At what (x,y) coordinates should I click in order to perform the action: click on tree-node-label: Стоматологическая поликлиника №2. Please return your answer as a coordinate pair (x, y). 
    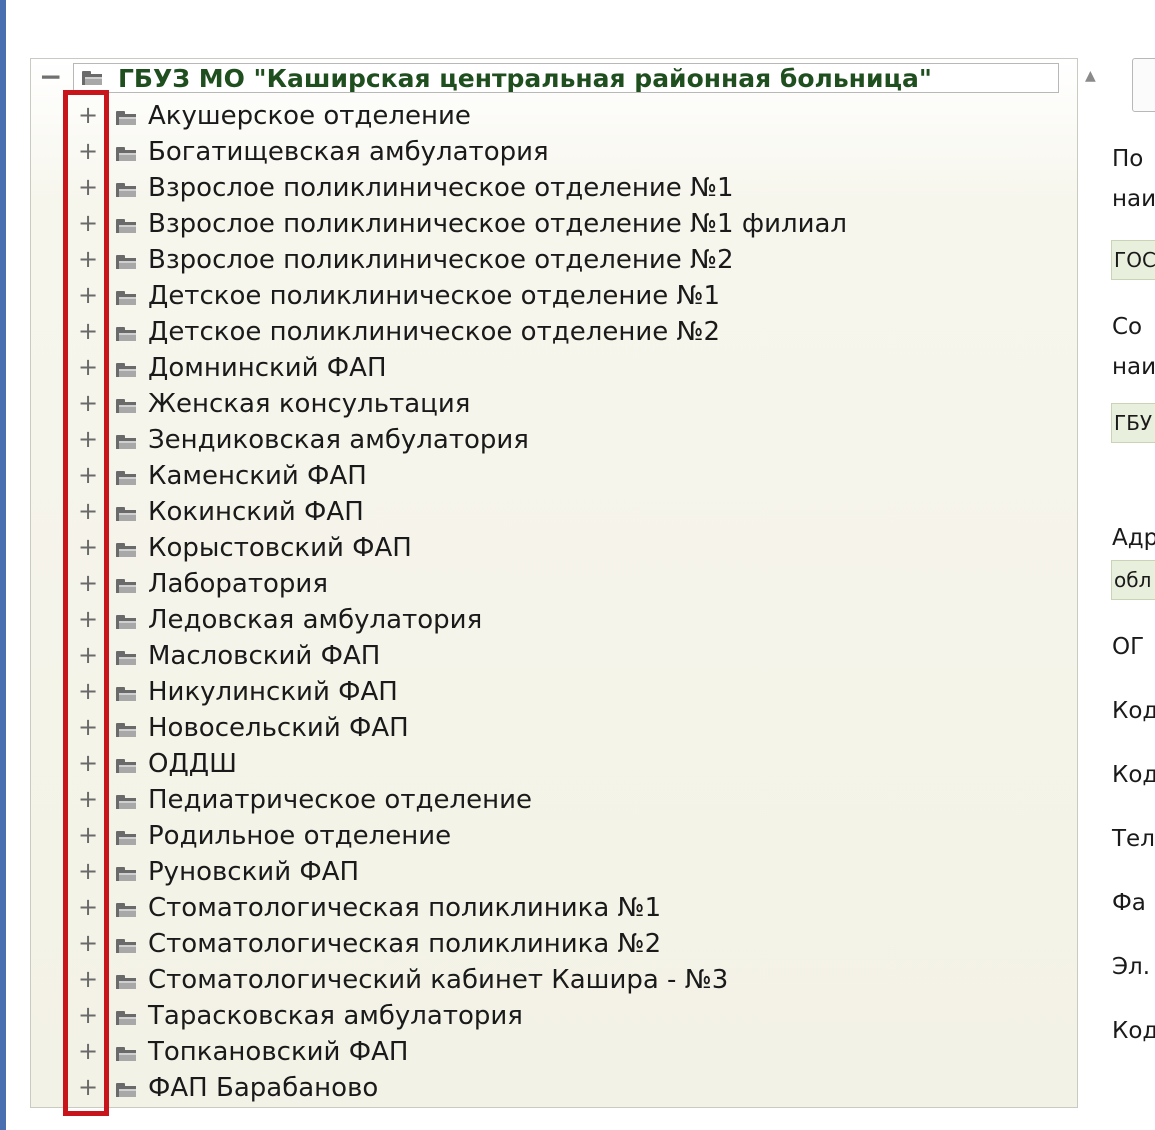
    Looking at the image, I should click on (404, 944).